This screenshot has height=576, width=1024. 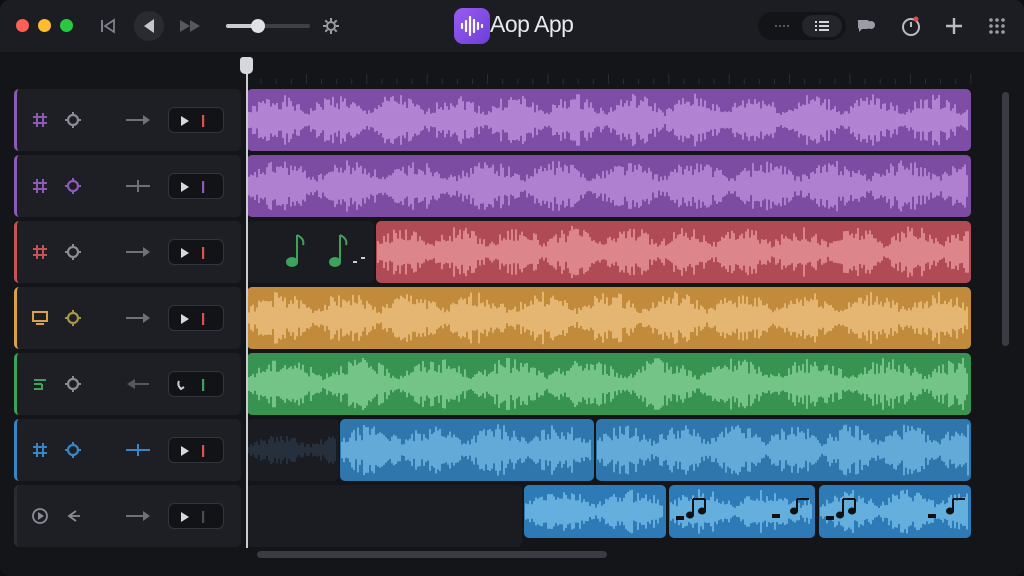 What do you see at coordinates (138, 186) in the screenshot?
I see `plus-arrow-icon` at bounding box center [138, 186].